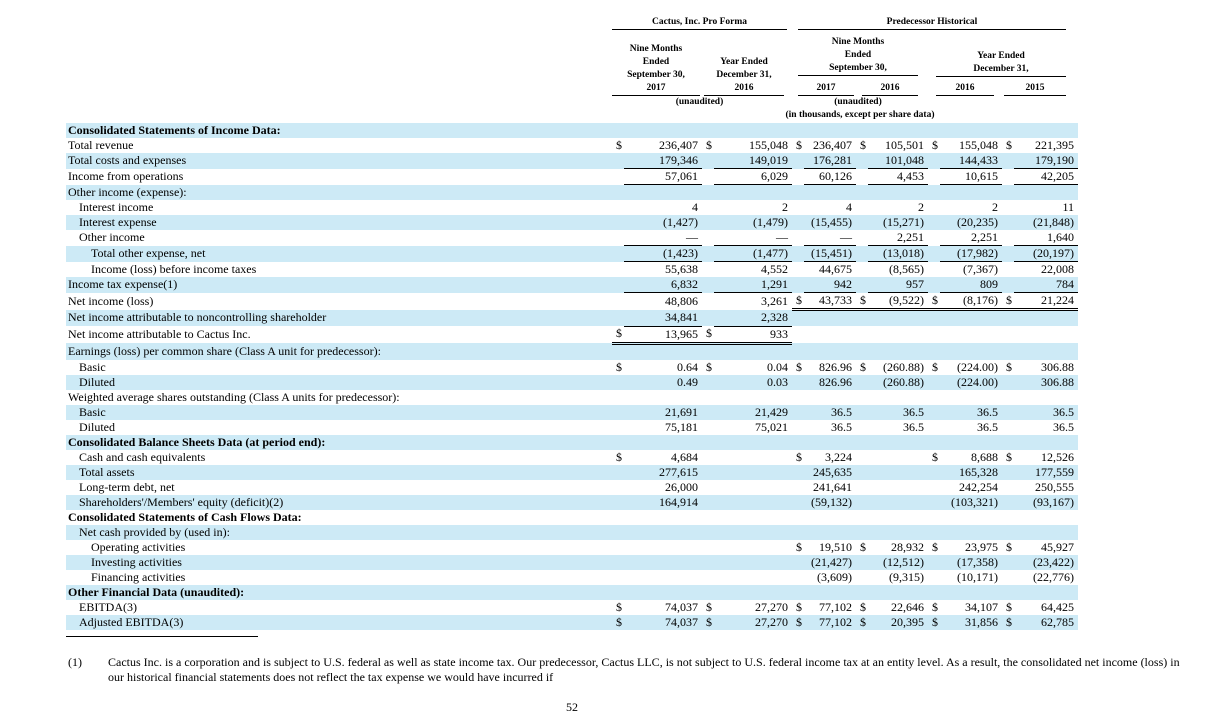  I want to click on table-cell-value: 44,675, so click(835, 269).